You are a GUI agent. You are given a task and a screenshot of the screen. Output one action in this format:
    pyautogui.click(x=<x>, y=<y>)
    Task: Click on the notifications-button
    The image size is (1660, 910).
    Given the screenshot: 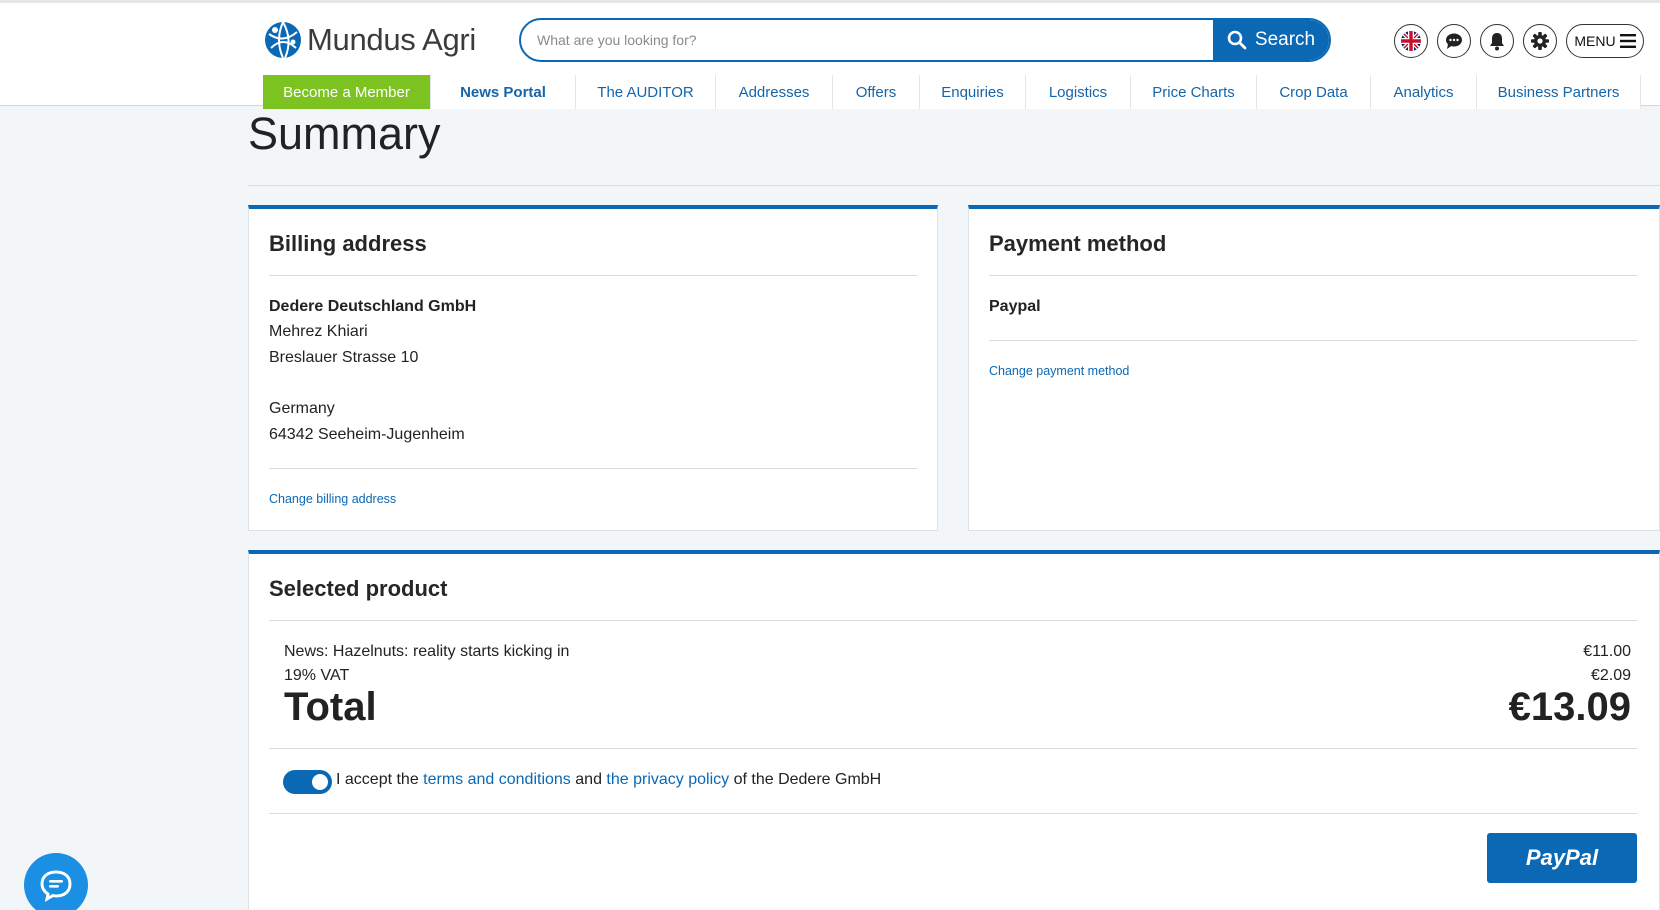 What is the action you would take?
    pyautogui.click(x=1497, y=41)
    